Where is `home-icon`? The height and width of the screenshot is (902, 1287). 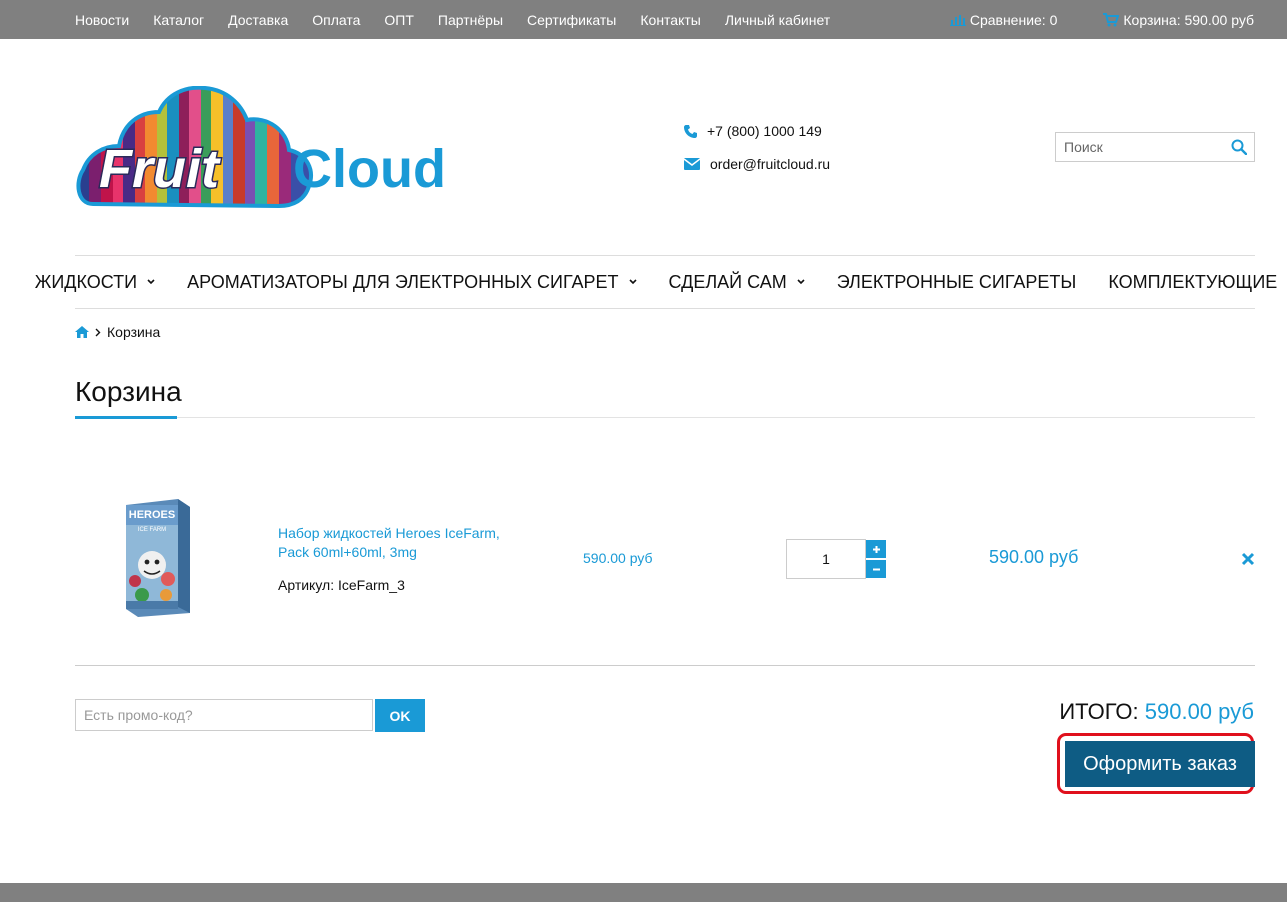 home-icon is located at coordinates (82, 332).